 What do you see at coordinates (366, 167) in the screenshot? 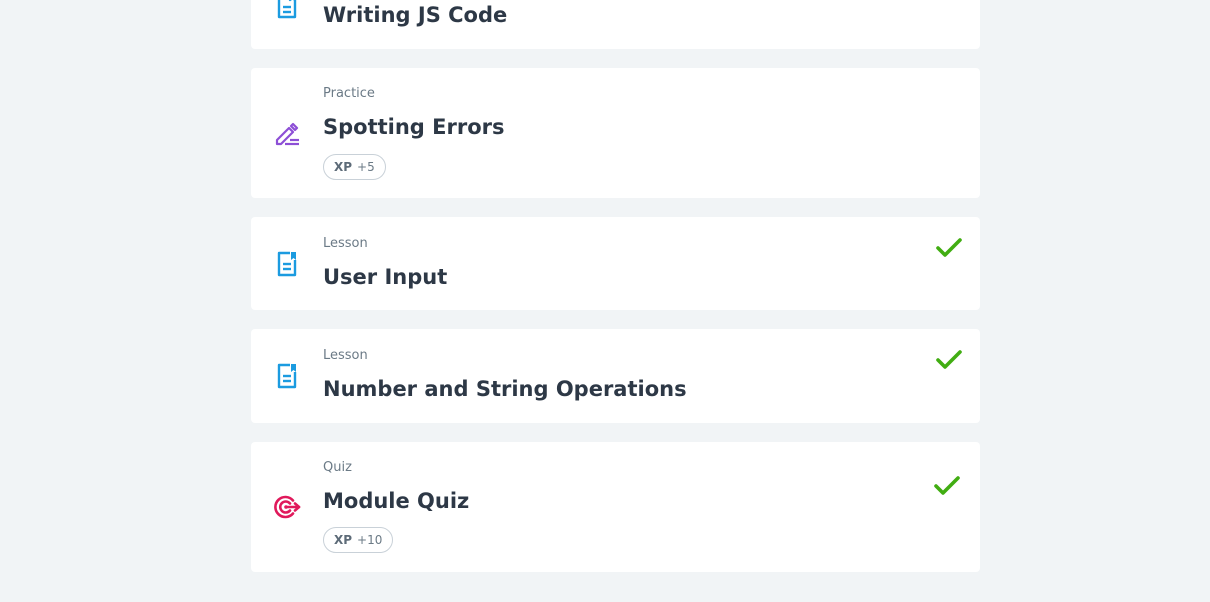
I see `xp-value: +5` at bounding box center [366, 167].